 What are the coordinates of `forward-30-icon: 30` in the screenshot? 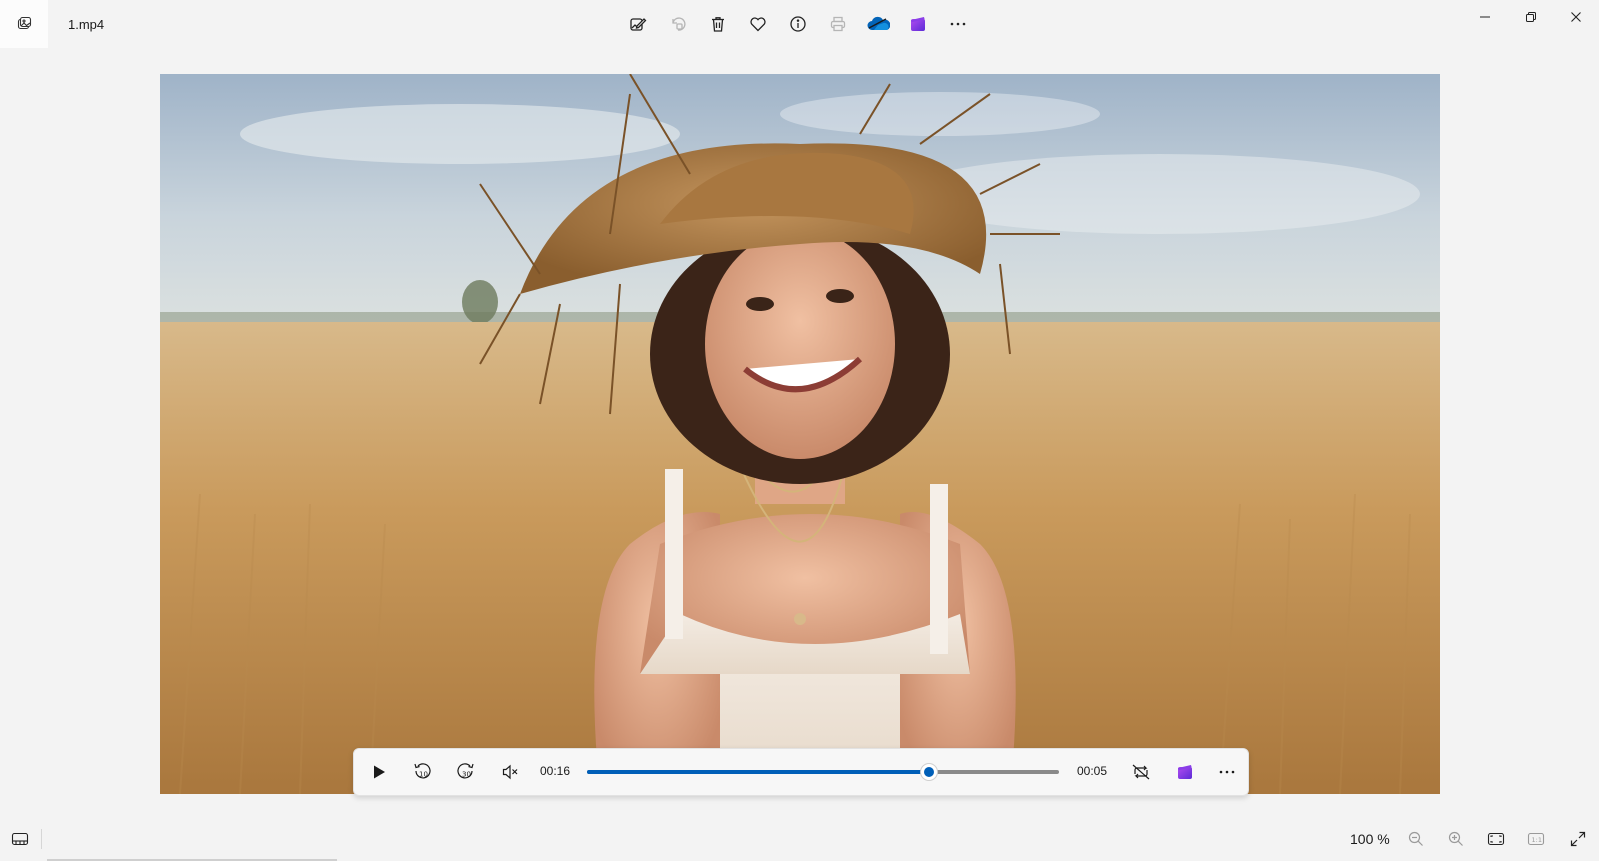 It's located at (466, 772).